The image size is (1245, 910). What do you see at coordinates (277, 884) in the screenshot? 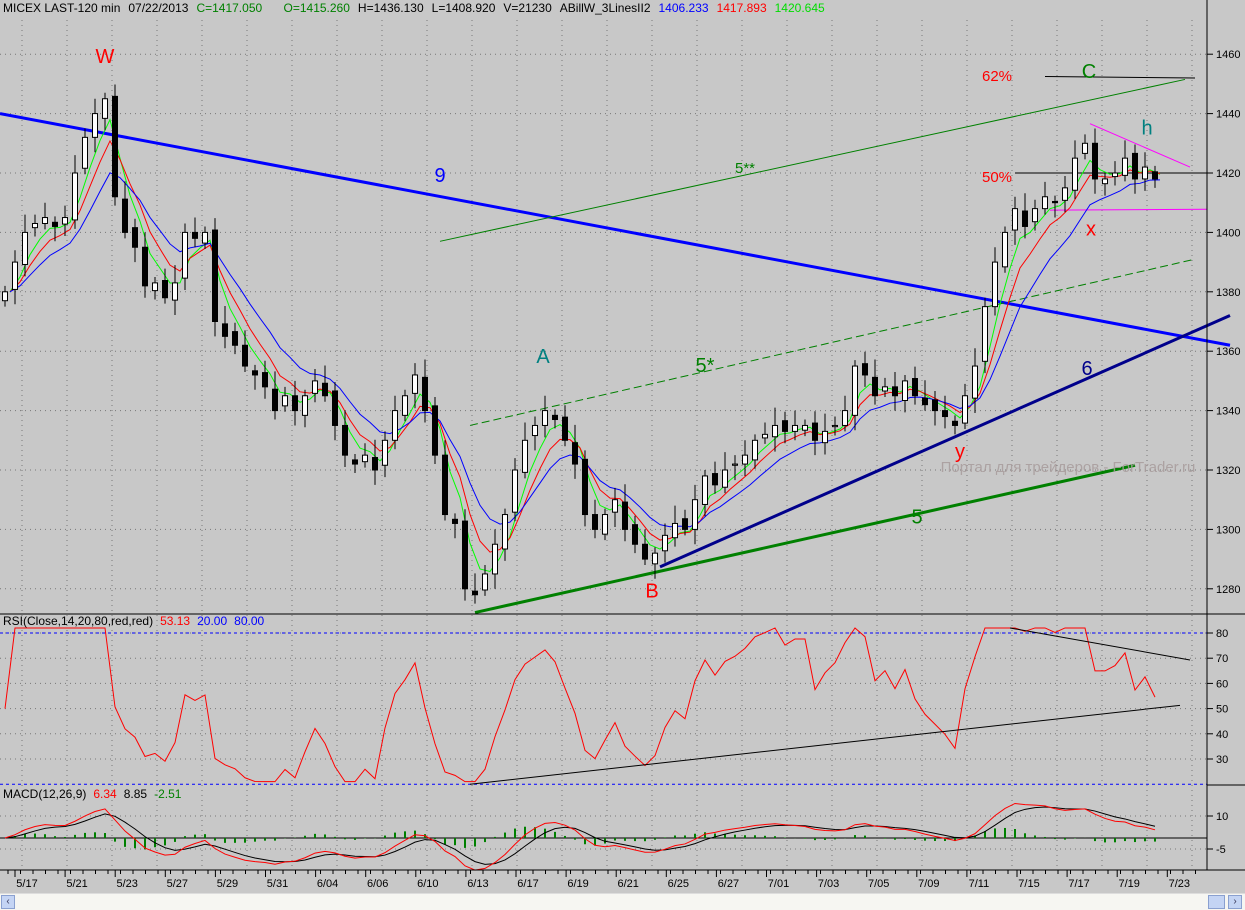
I see `date-label: 5/31` at bounding box center [277, 884].